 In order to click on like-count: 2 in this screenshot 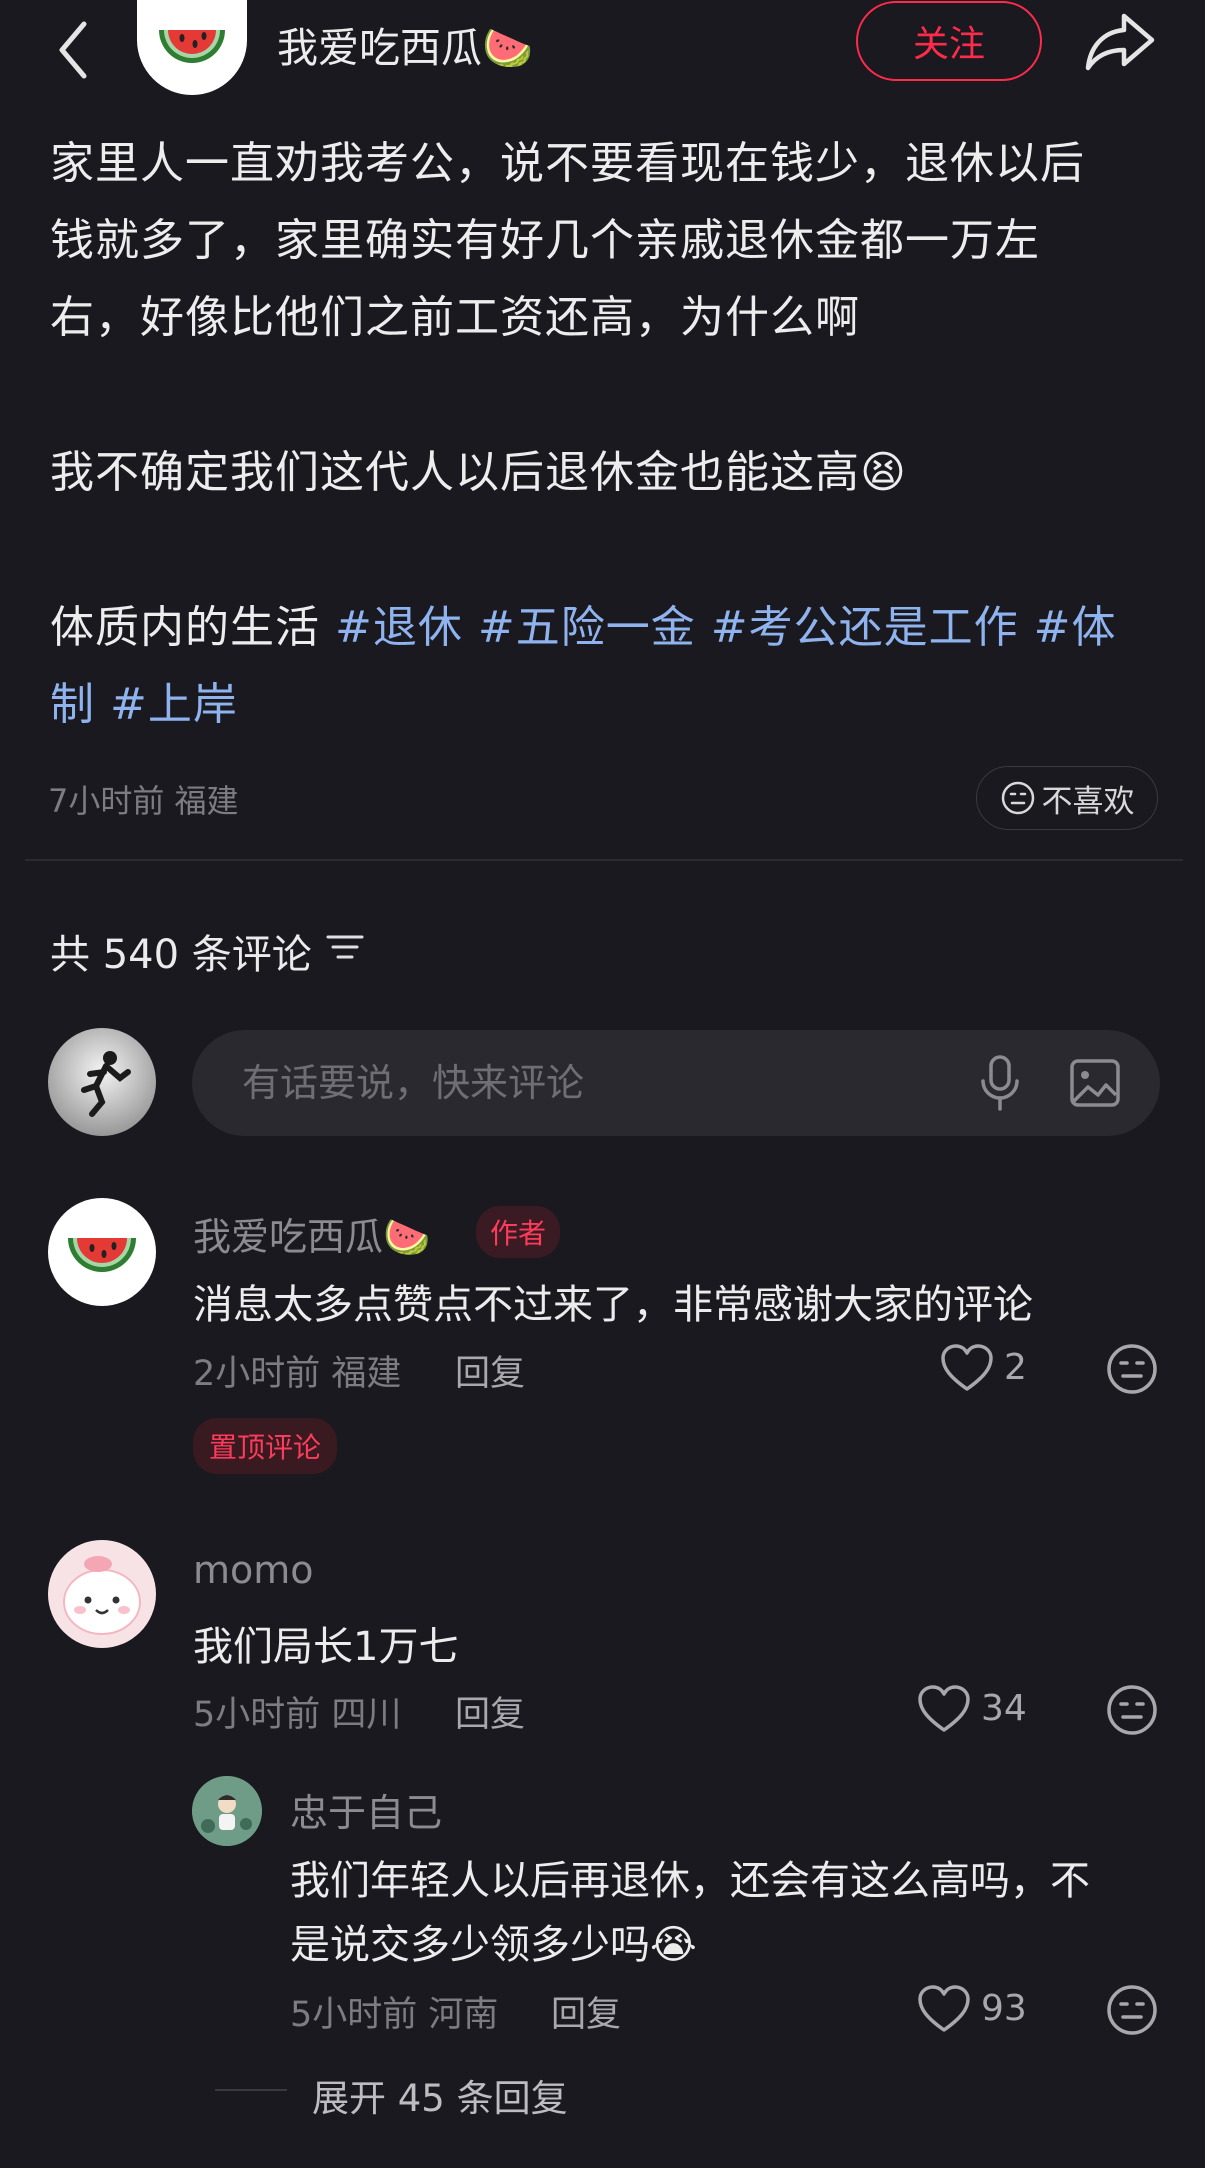, I will do `click(1015, 1367)`.